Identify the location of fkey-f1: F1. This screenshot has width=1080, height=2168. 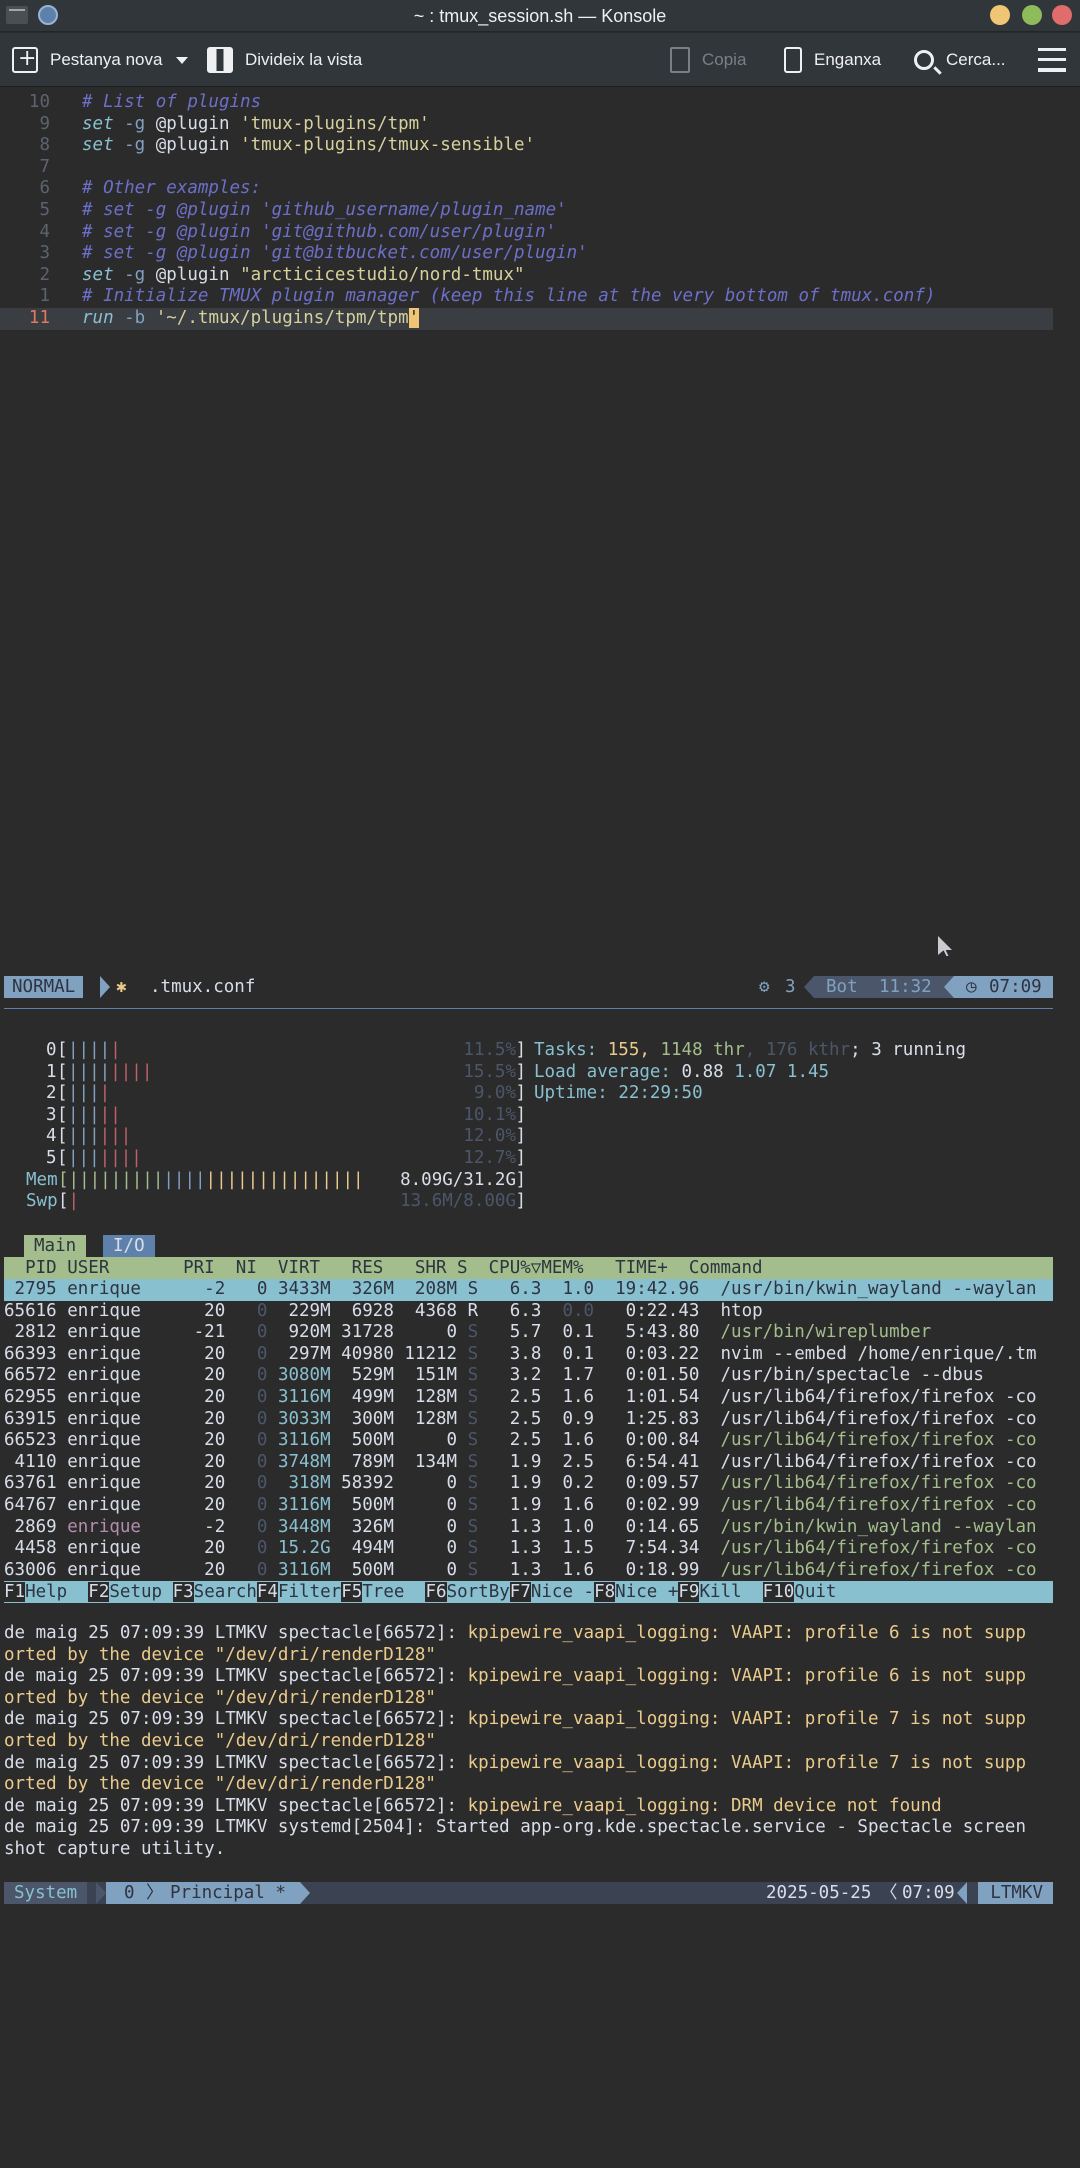
(15, 1592).